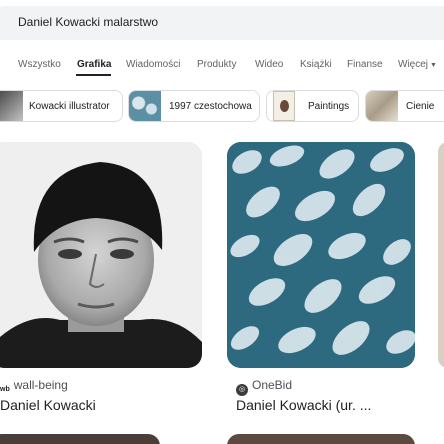  Describe the element at coordinates (433, 65) in the screenshot. I see `chevron-down-icon: ▼` at that location.